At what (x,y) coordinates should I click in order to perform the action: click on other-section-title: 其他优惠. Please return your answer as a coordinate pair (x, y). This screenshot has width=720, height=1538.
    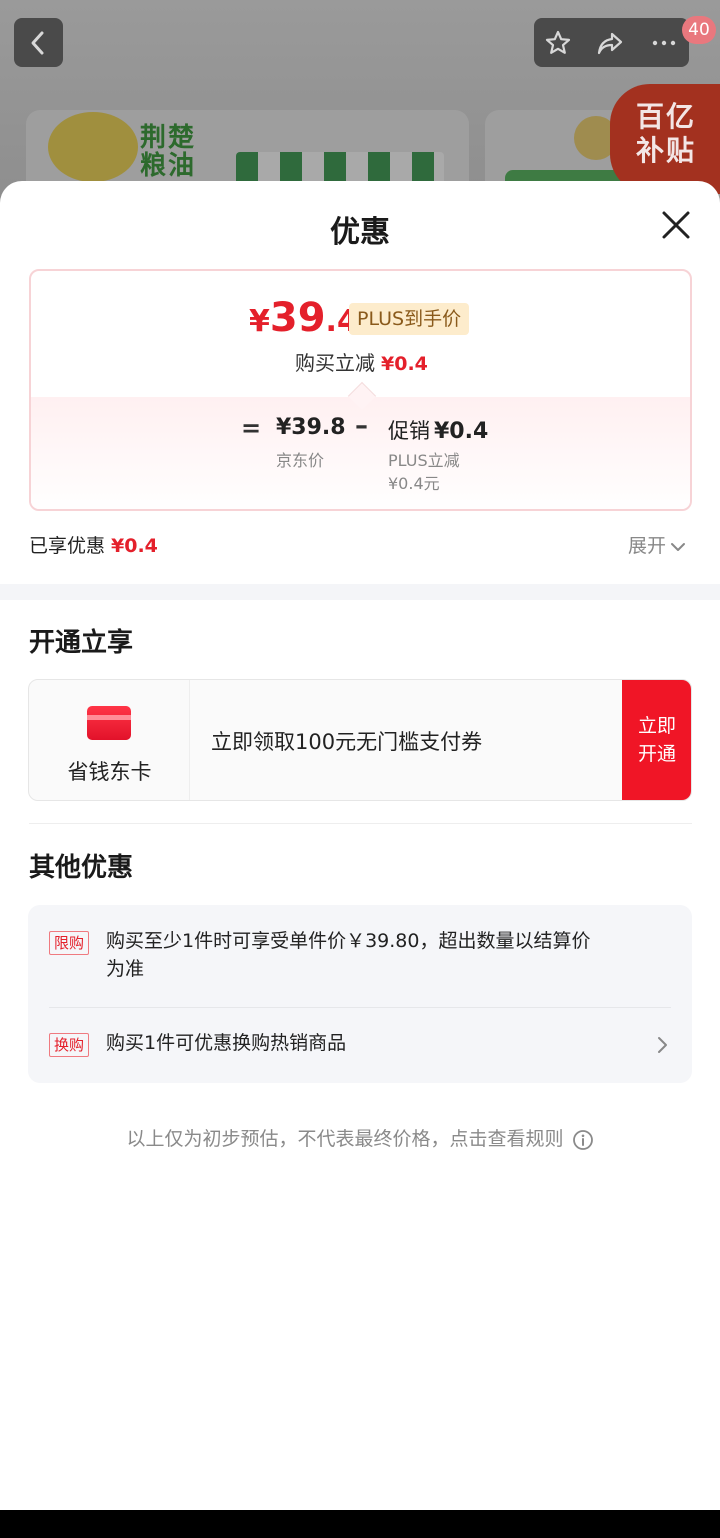
    Looking at the image, I should click on (81, 868).